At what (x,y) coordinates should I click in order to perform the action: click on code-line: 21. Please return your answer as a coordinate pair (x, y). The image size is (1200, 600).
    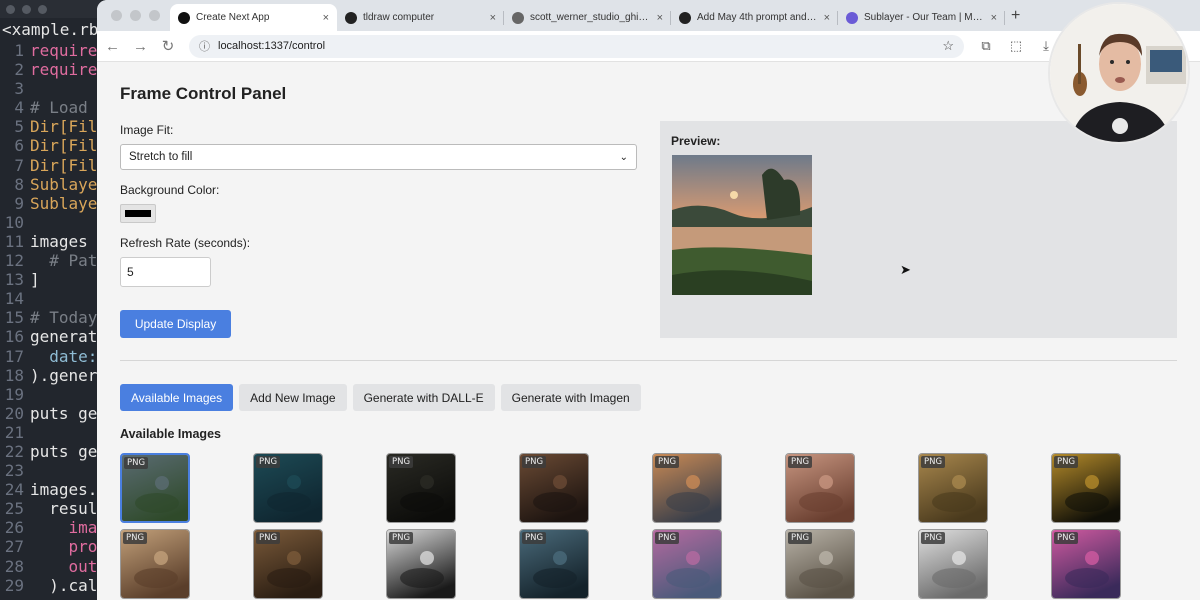
    Looking at the image, I should click on (48, 432).